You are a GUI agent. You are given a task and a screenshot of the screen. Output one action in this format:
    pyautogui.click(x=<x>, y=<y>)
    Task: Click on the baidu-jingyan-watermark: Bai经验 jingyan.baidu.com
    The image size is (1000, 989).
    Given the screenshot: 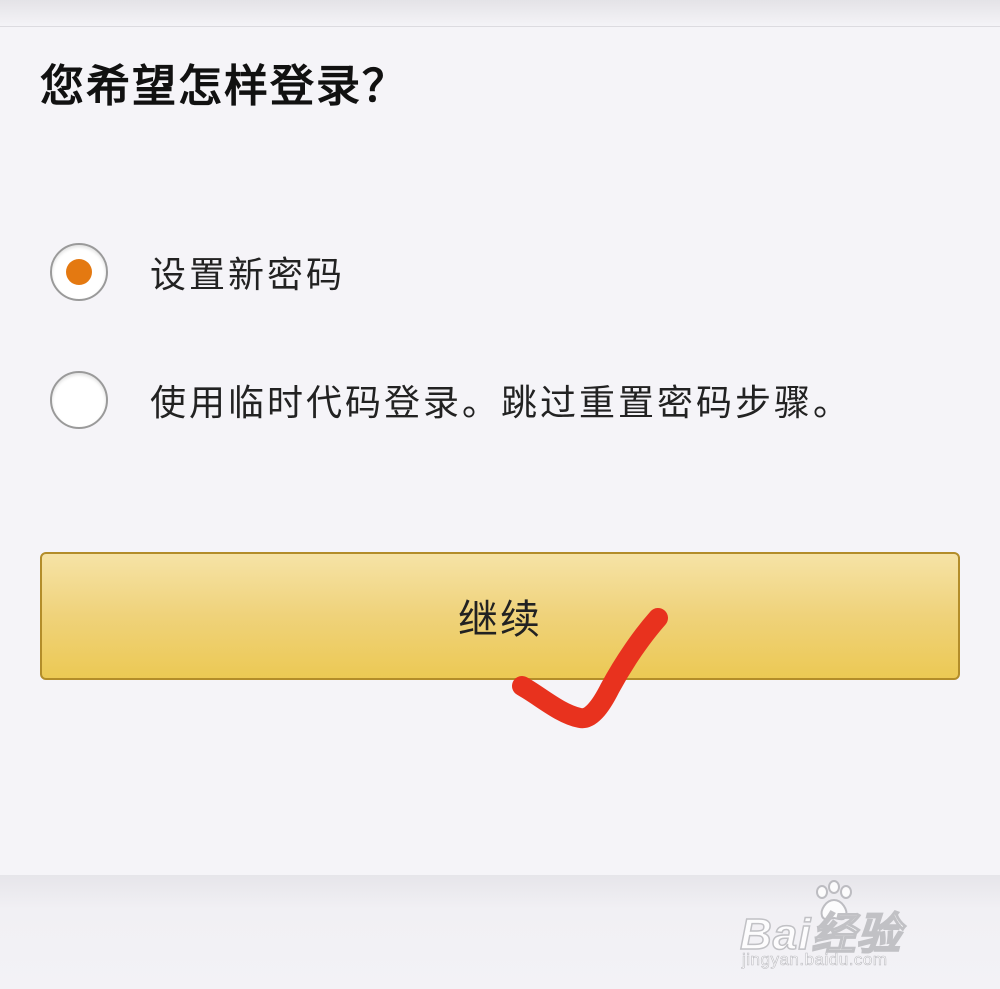 What is the action you would take?
    pyautogui.click(x=849, y=926)
    